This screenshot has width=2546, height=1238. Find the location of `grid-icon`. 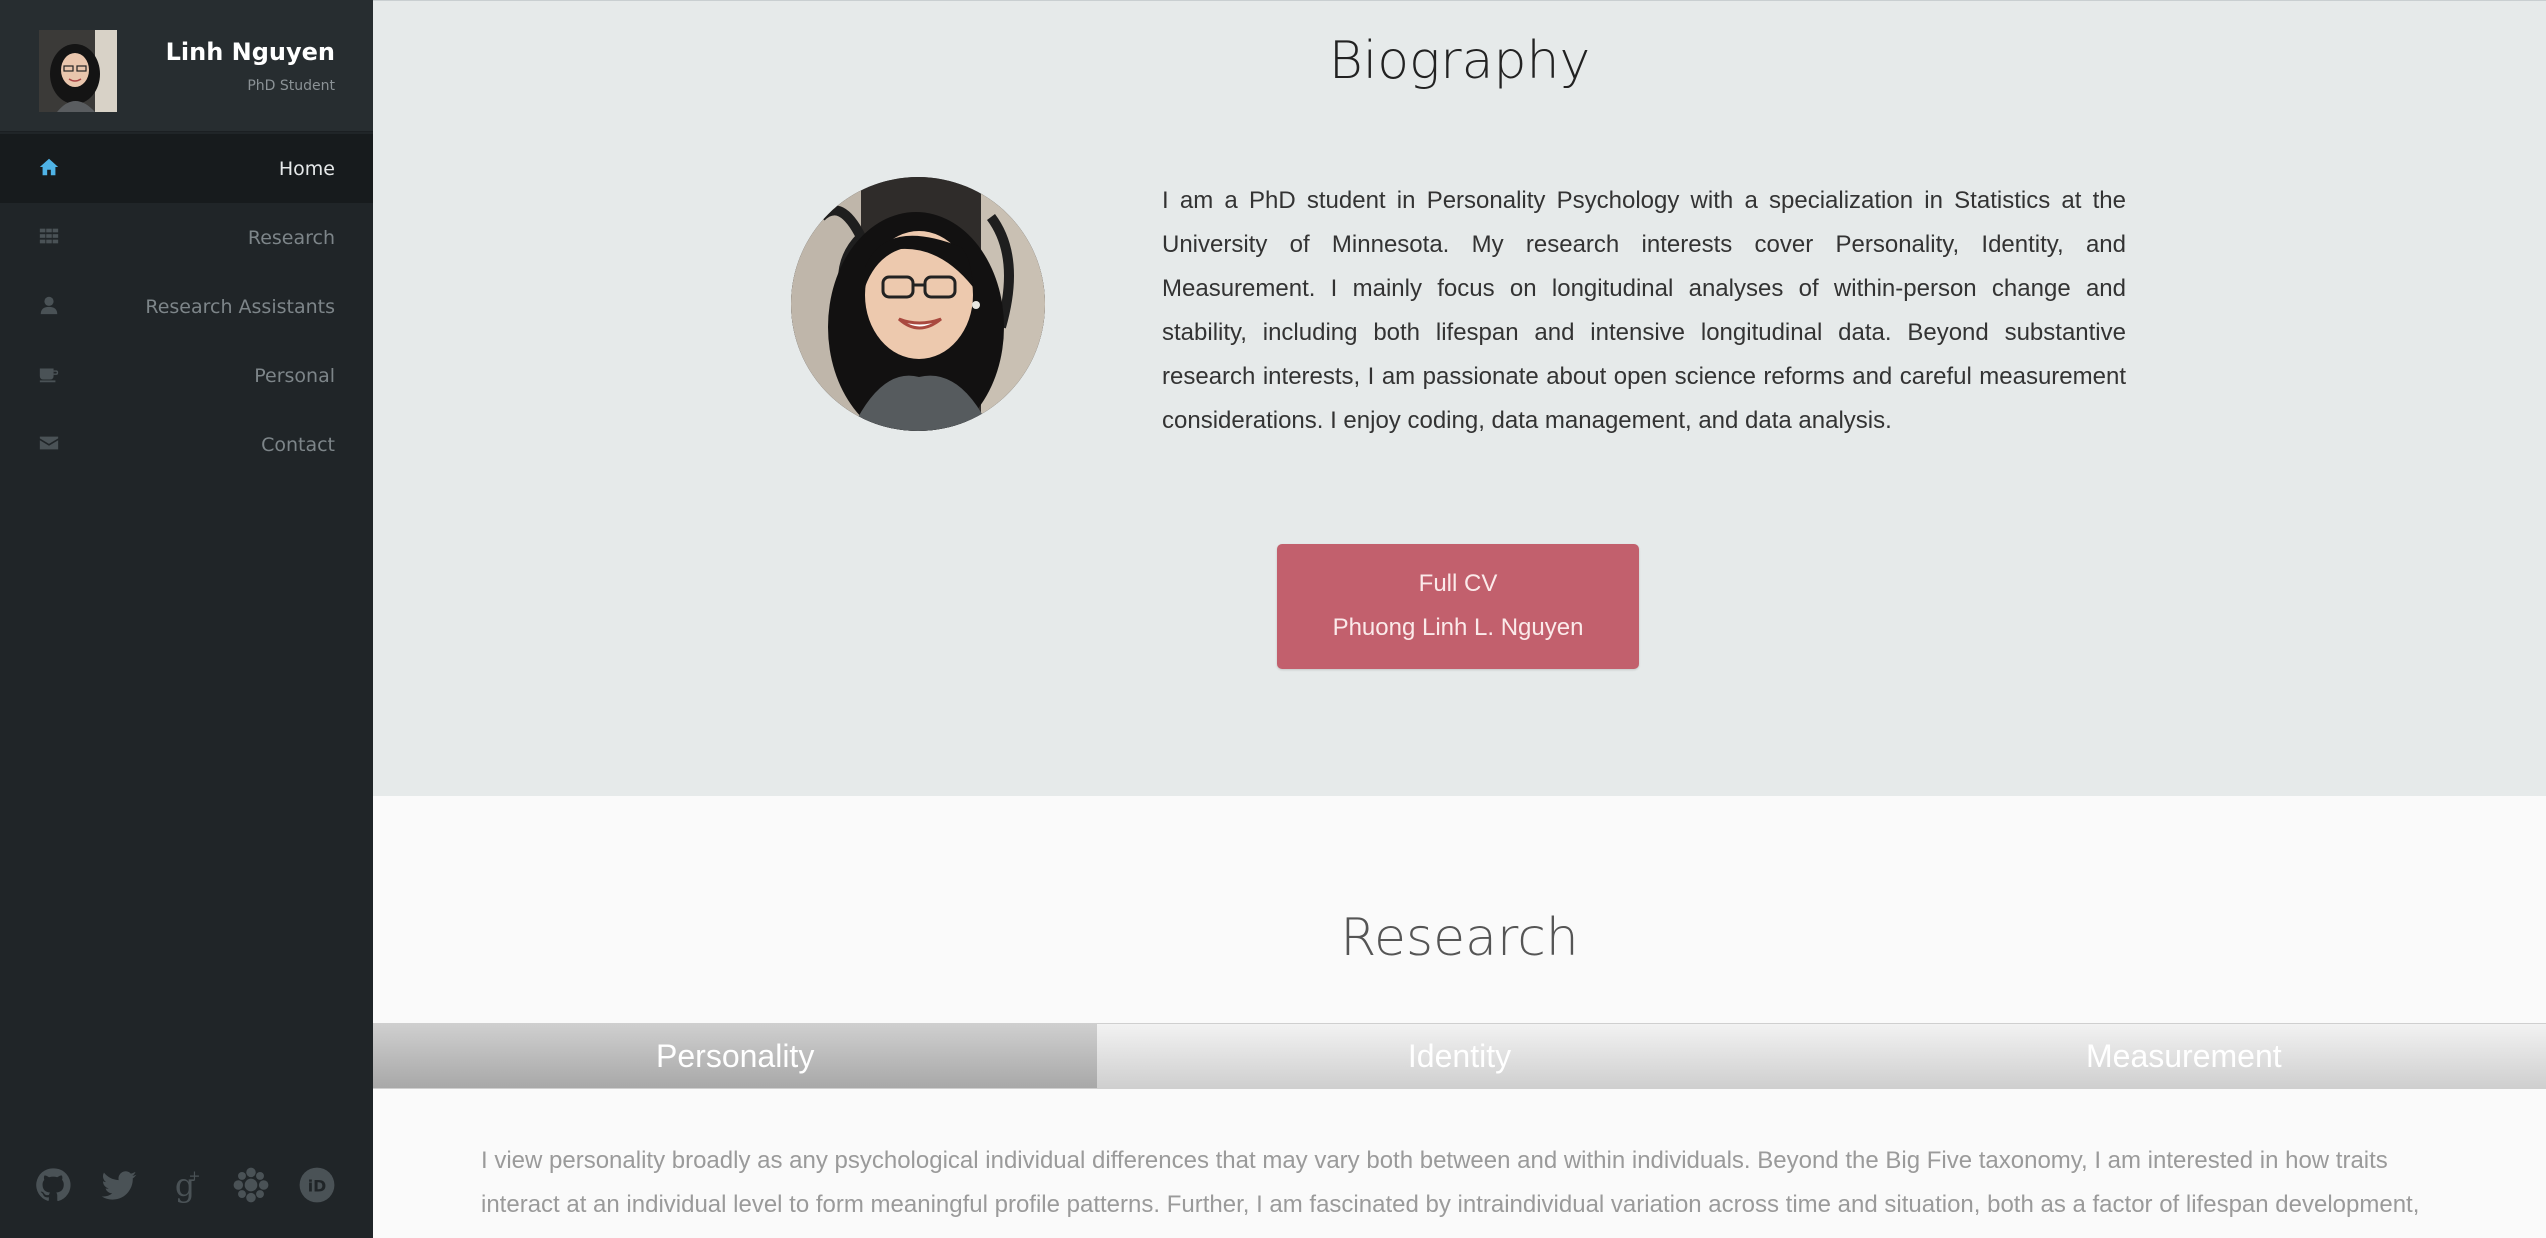

grid-icon is located at coordinates (49, 236).